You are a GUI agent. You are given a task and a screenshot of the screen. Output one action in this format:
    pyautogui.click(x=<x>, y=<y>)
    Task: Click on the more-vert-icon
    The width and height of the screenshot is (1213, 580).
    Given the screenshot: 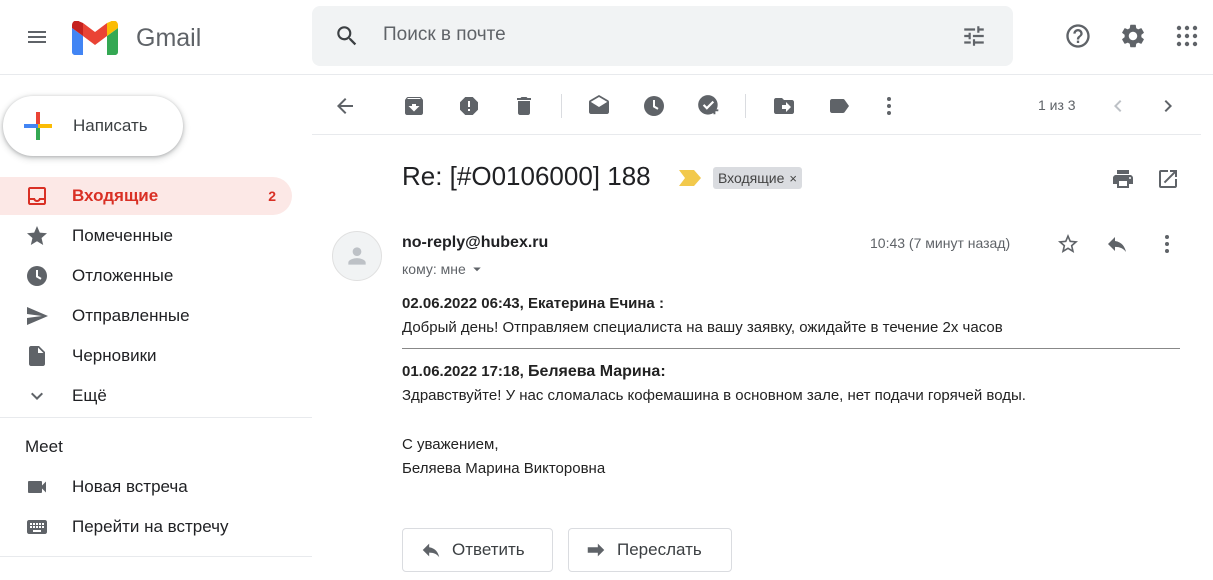 What is the action you would take?
    pyautogui.click(x=889, y=106)
    